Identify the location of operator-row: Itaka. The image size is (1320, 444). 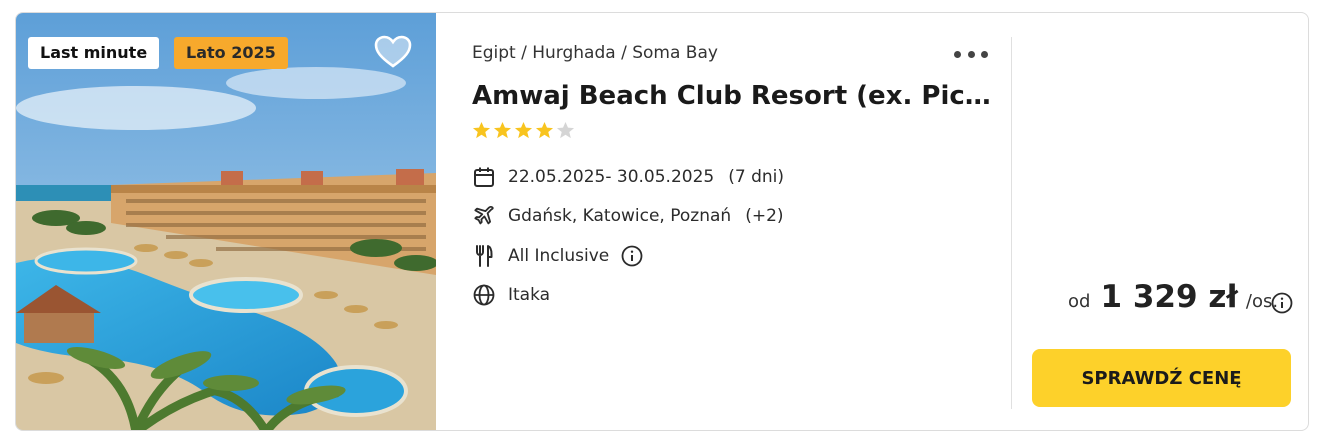
(511, 295).